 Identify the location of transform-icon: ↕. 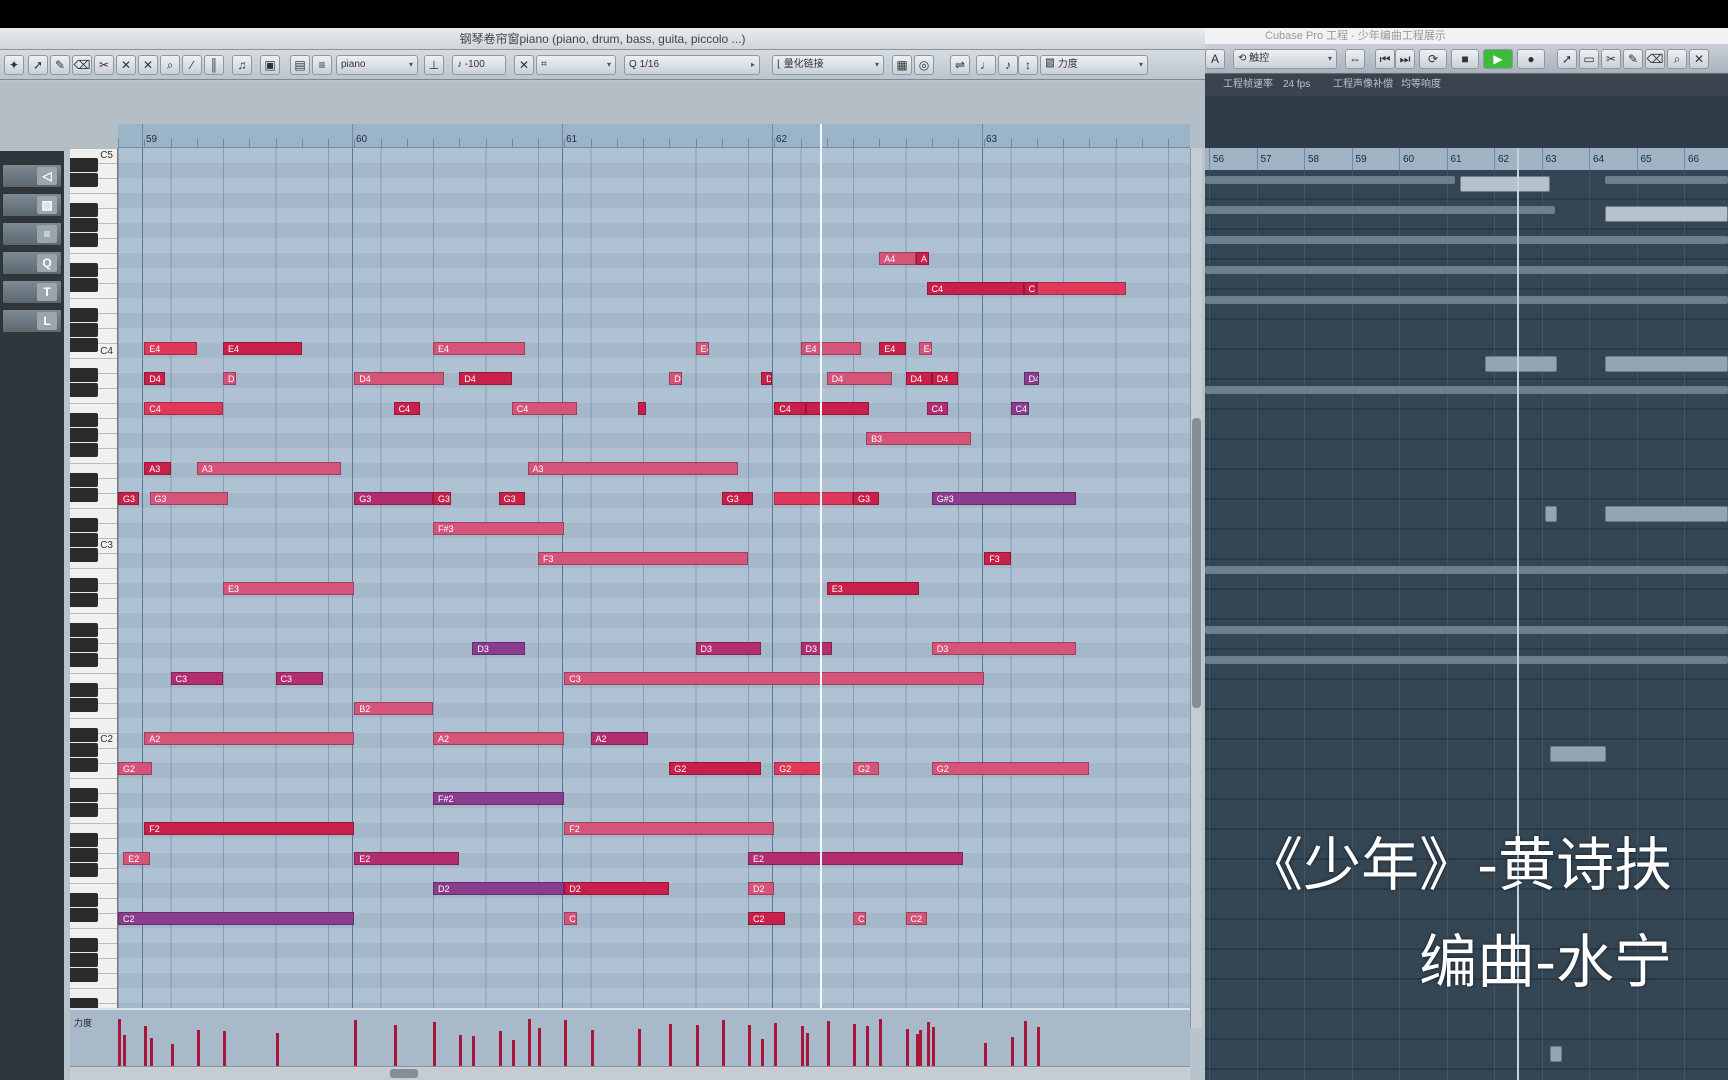
(1028, 65).